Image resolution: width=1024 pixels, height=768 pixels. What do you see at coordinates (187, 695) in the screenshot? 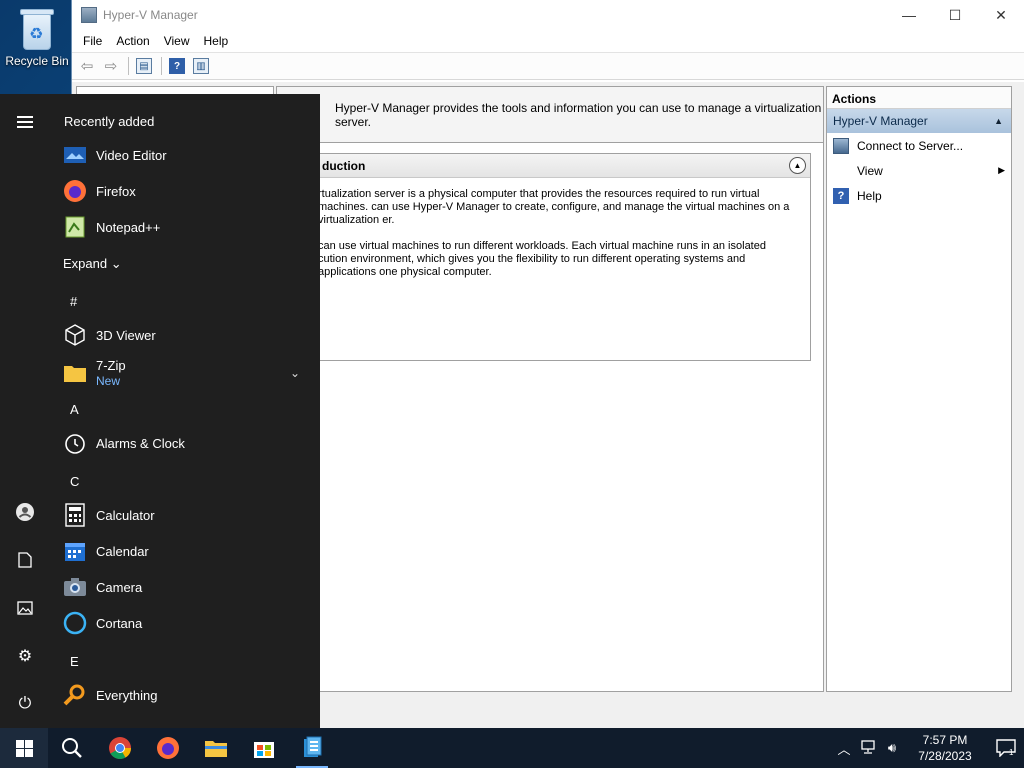
I see `app-everything: Everything` at bounding box center [187, 695].